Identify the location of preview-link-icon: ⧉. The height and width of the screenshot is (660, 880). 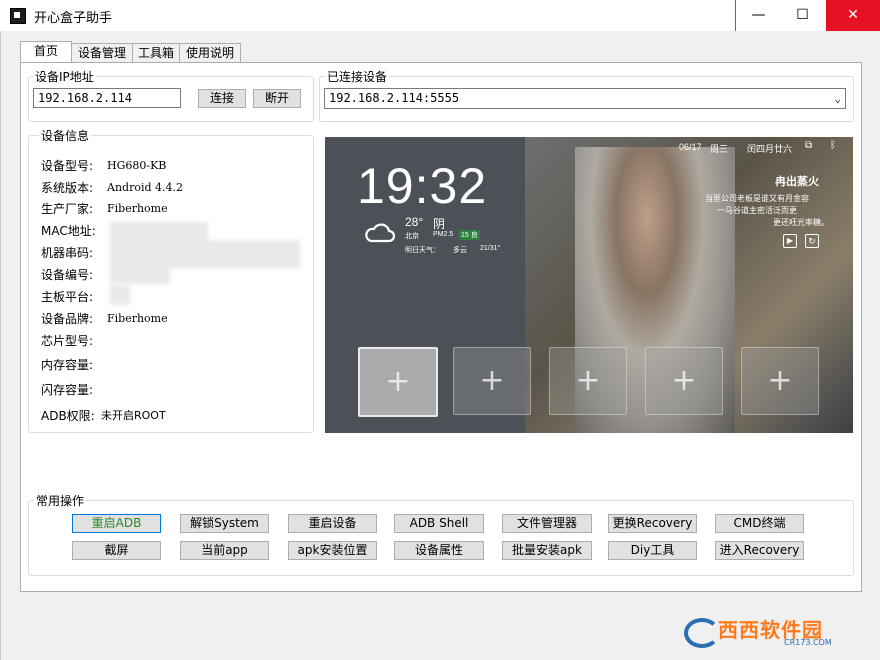
(809, 145).